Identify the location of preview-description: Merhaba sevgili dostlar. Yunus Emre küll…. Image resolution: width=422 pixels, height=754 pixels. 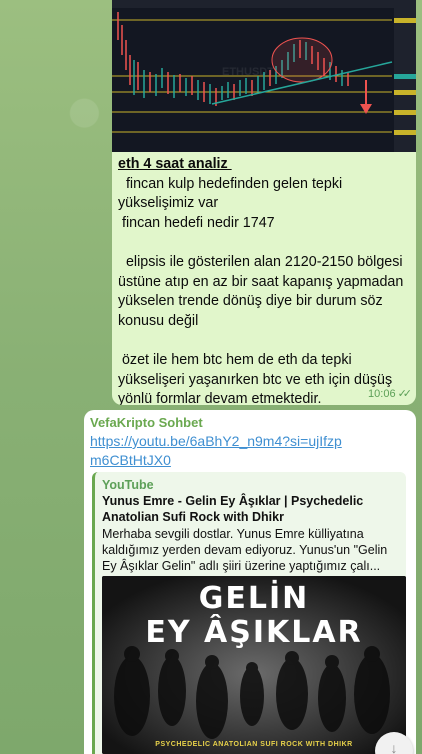
(245, 550).